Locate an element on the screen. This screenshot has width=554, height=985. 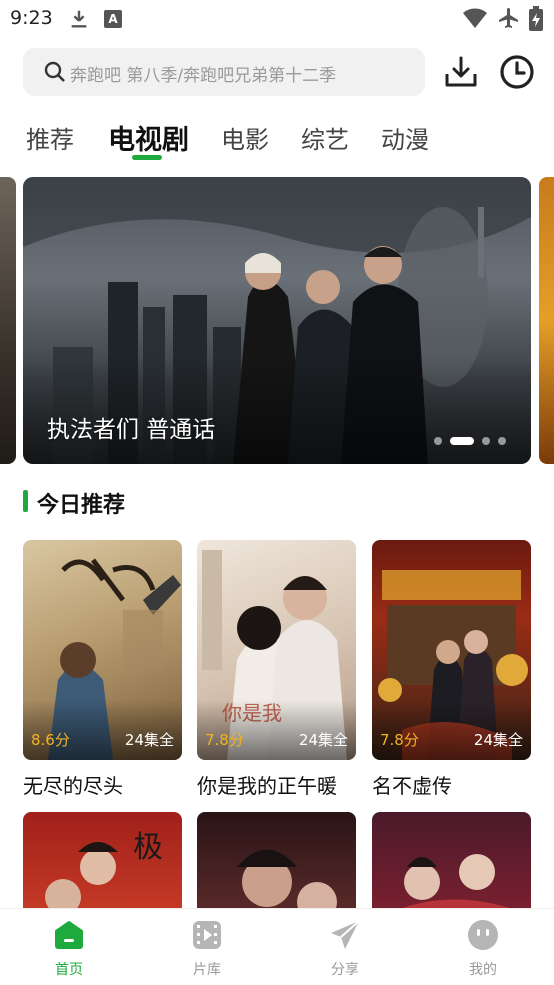
drama-title: 你是我的正午暖 is located at coordinates (267, 786).